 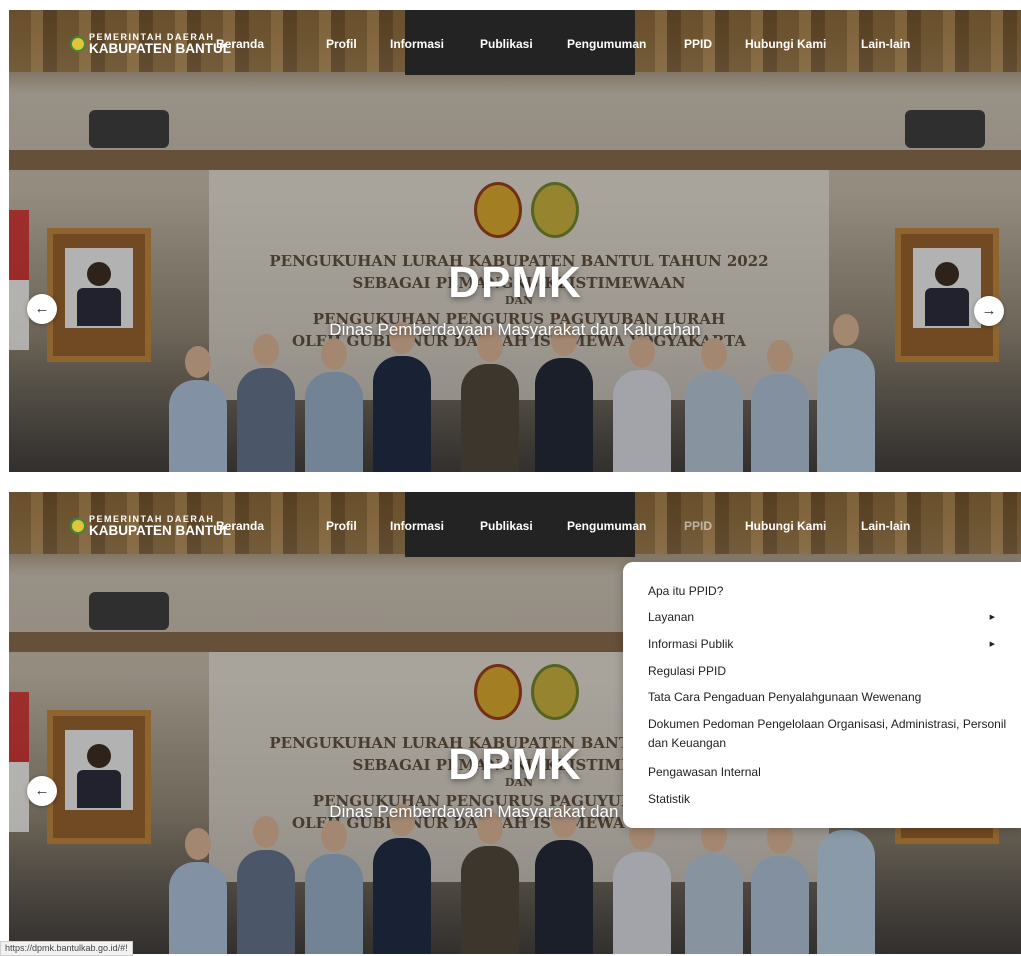 I want to click on menu-item-label: Pengawasan Internal, so click(x=704, y=772).